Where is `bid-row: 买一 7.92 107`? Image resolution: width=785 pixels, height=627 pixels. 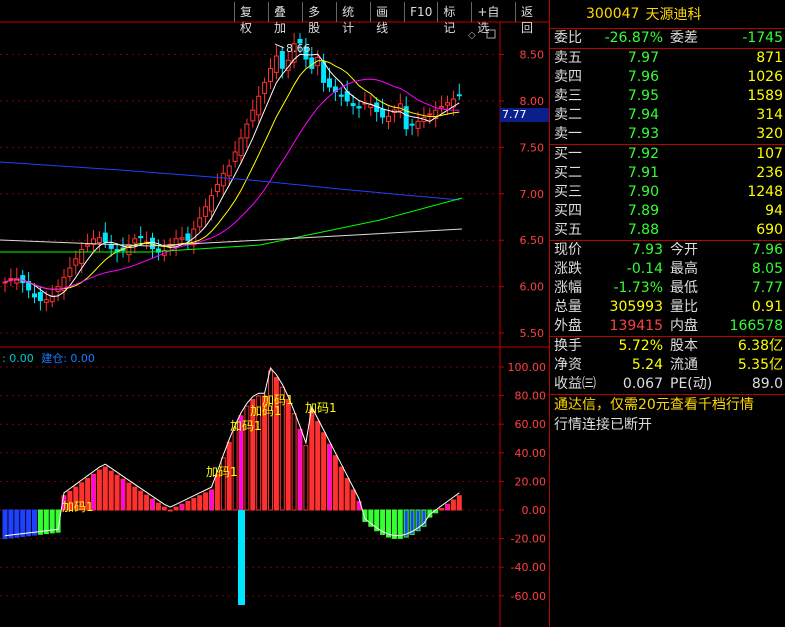
bid-row: 买一 7.92 107 is located at coordinates (667, 154).